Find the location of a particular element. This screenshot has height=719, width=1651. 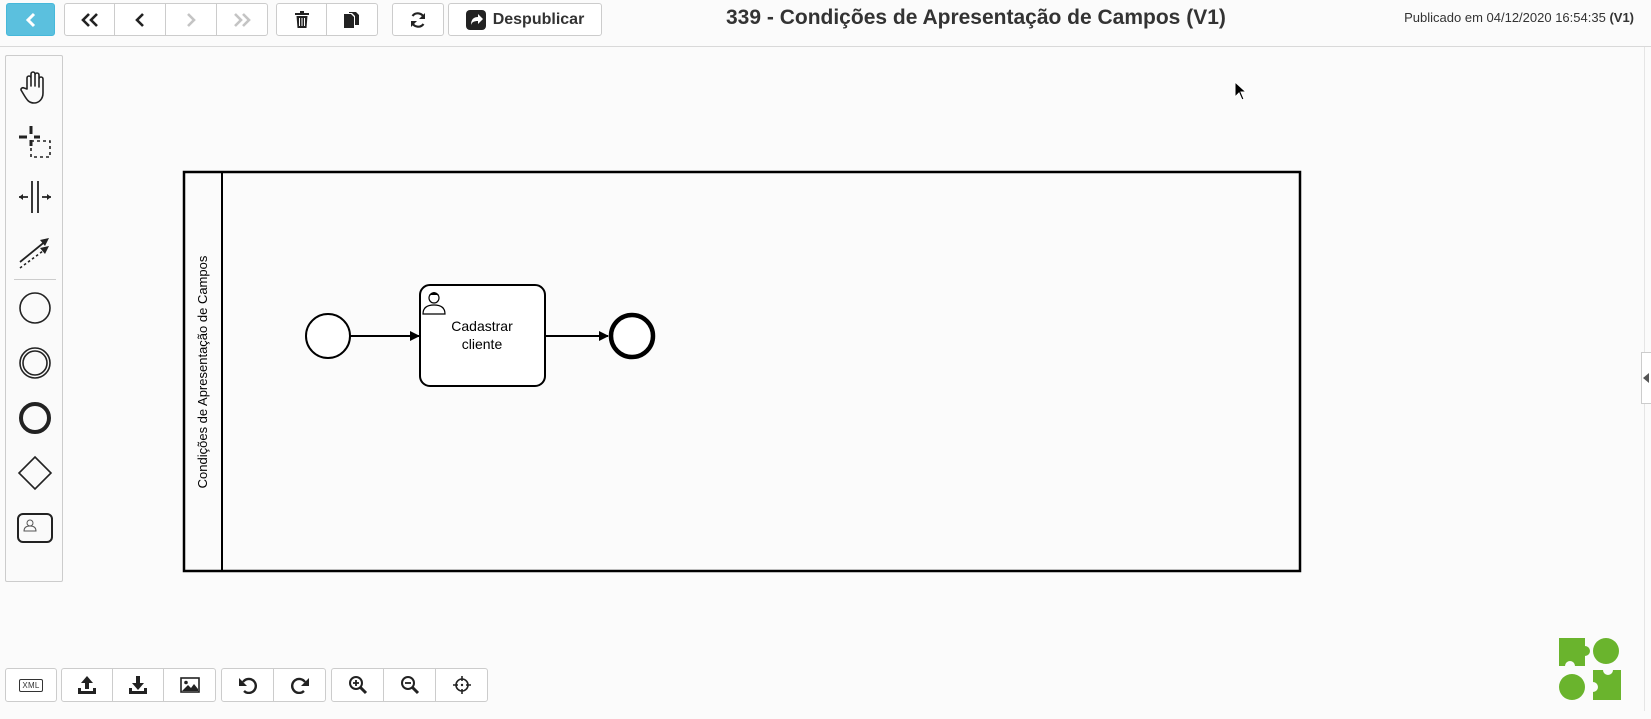

export-image-button is located at coordinates (189, 685).